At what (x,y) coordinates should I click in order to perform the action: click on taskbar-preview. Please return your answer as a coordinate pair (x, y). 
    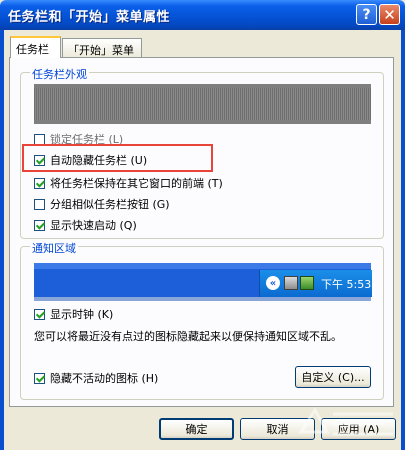
    Looking at the image, I should click on (202, 104).